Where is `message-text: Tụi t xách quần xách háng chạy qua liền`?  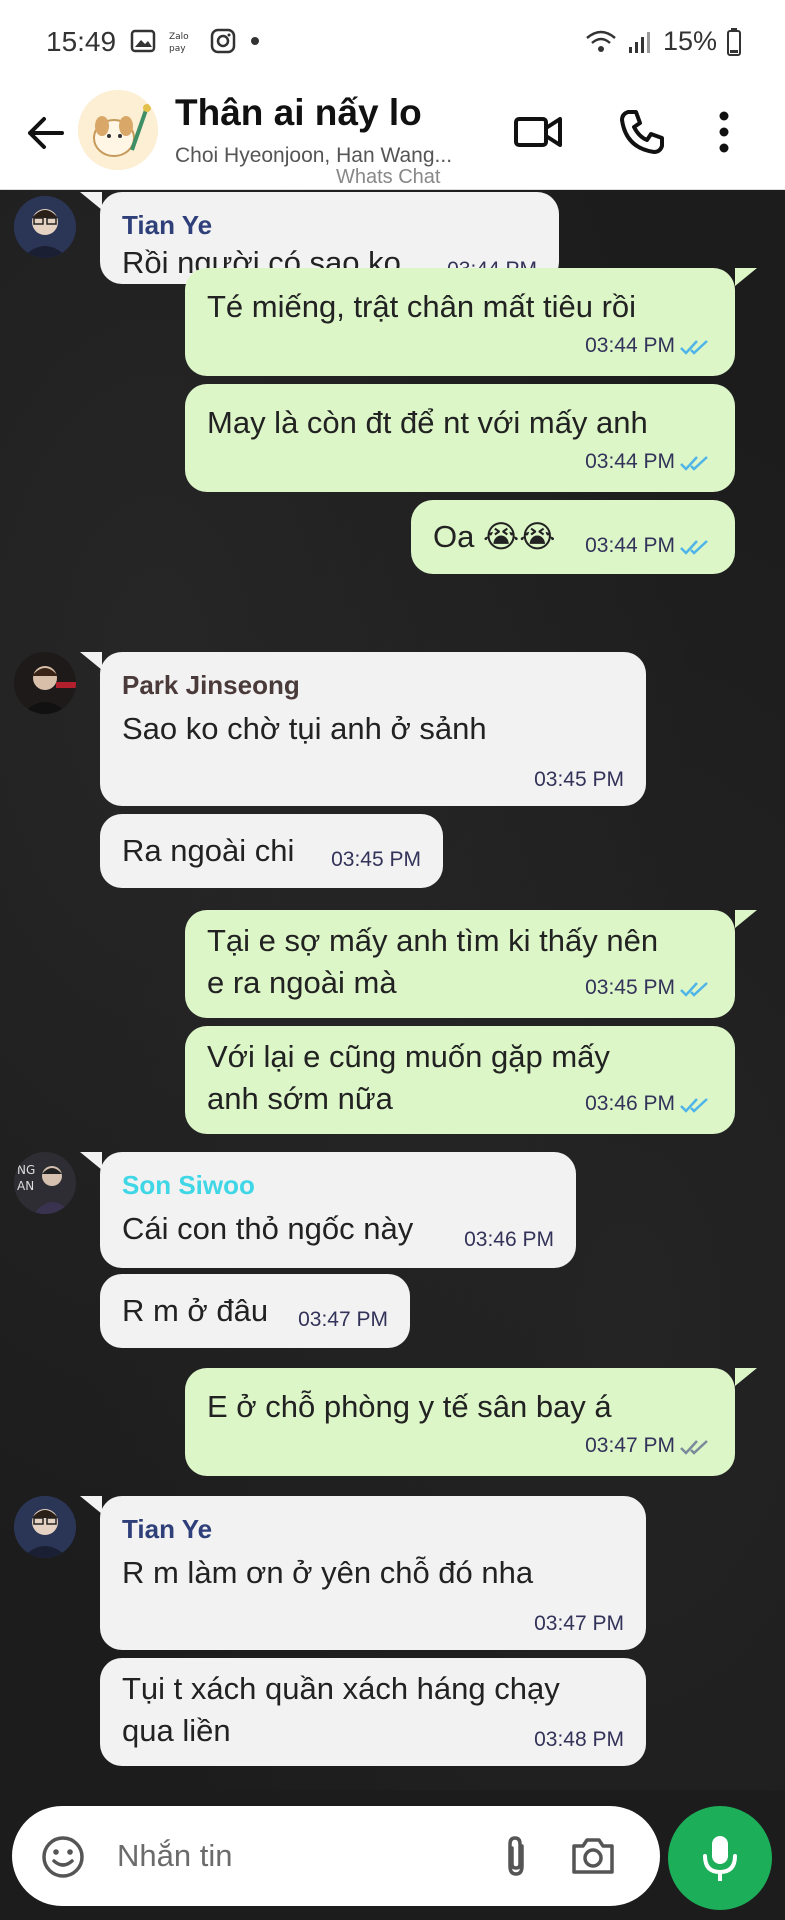
message-text: Tụi t xách quần xách háng chạy qua liền is located at coordinates (341, 1709).